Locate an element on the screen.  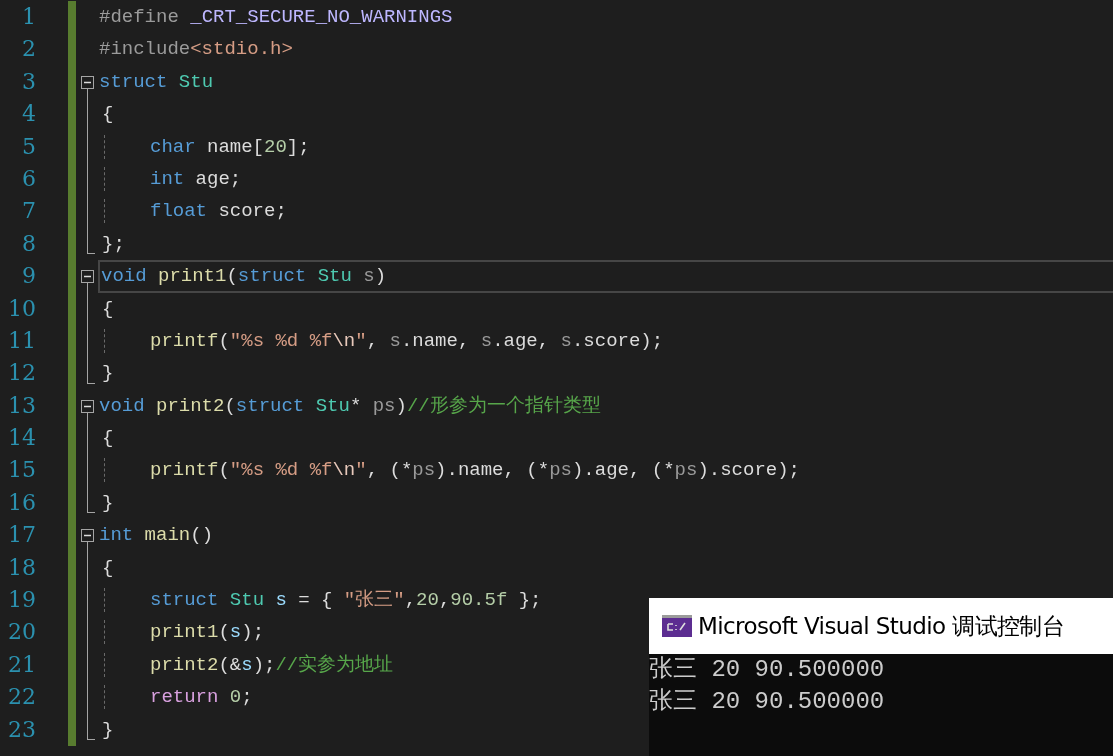
code-line: return 0; is located at coordinates (178, 697).